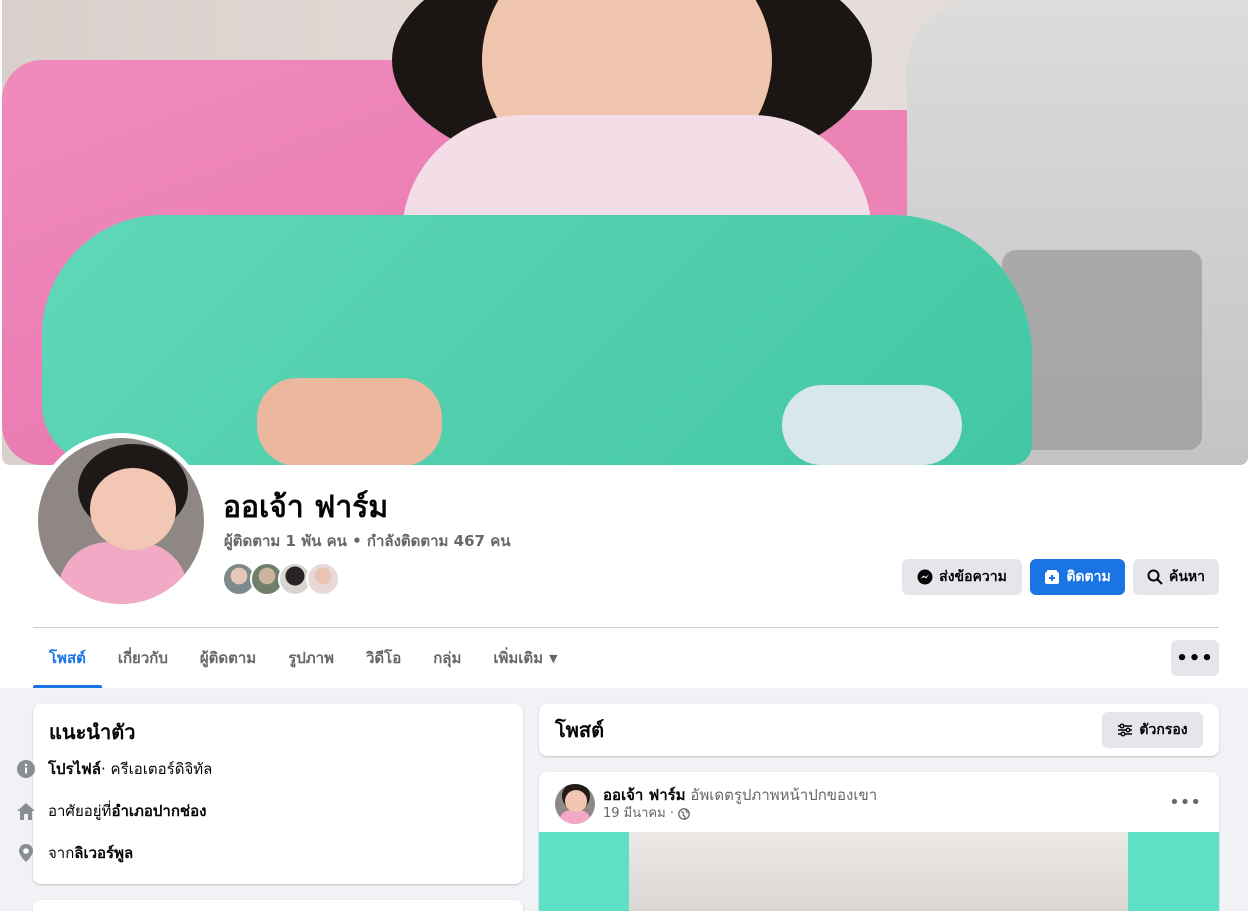 The height and width of the screenshot is (911, 1248). What do you see at coordinates (26, 853) in the screenshot?
I see `location-pin-icon` at bounding box center [26, 853].